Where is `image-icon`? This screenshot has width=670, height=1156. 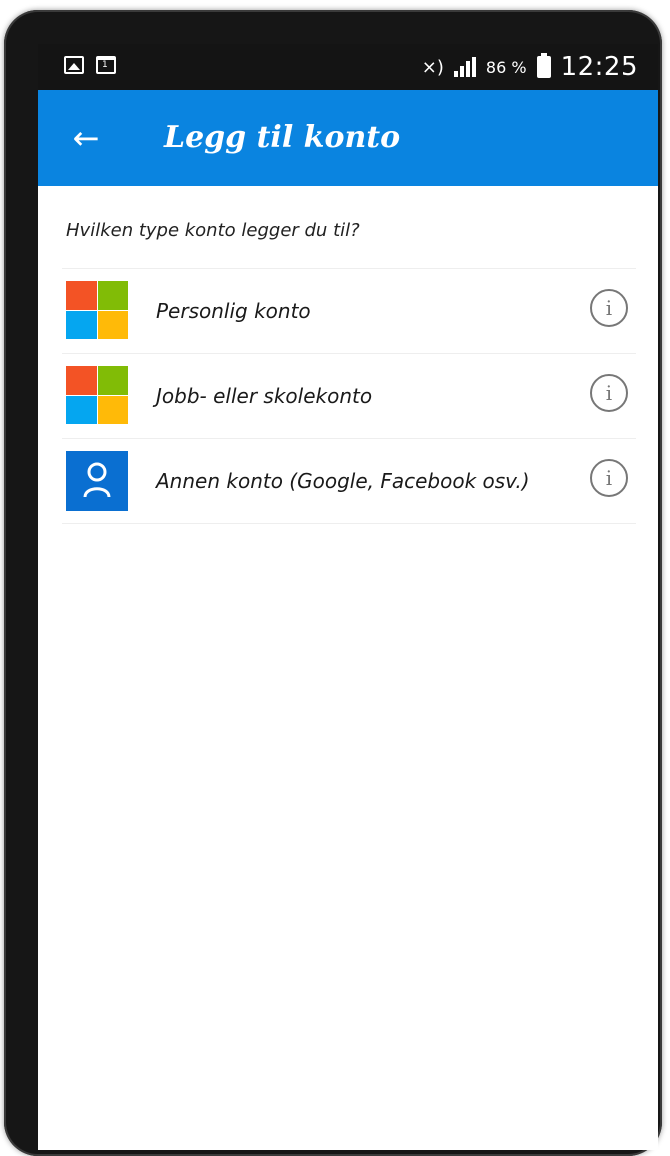
image-icon is located at coordinates (74, 65).